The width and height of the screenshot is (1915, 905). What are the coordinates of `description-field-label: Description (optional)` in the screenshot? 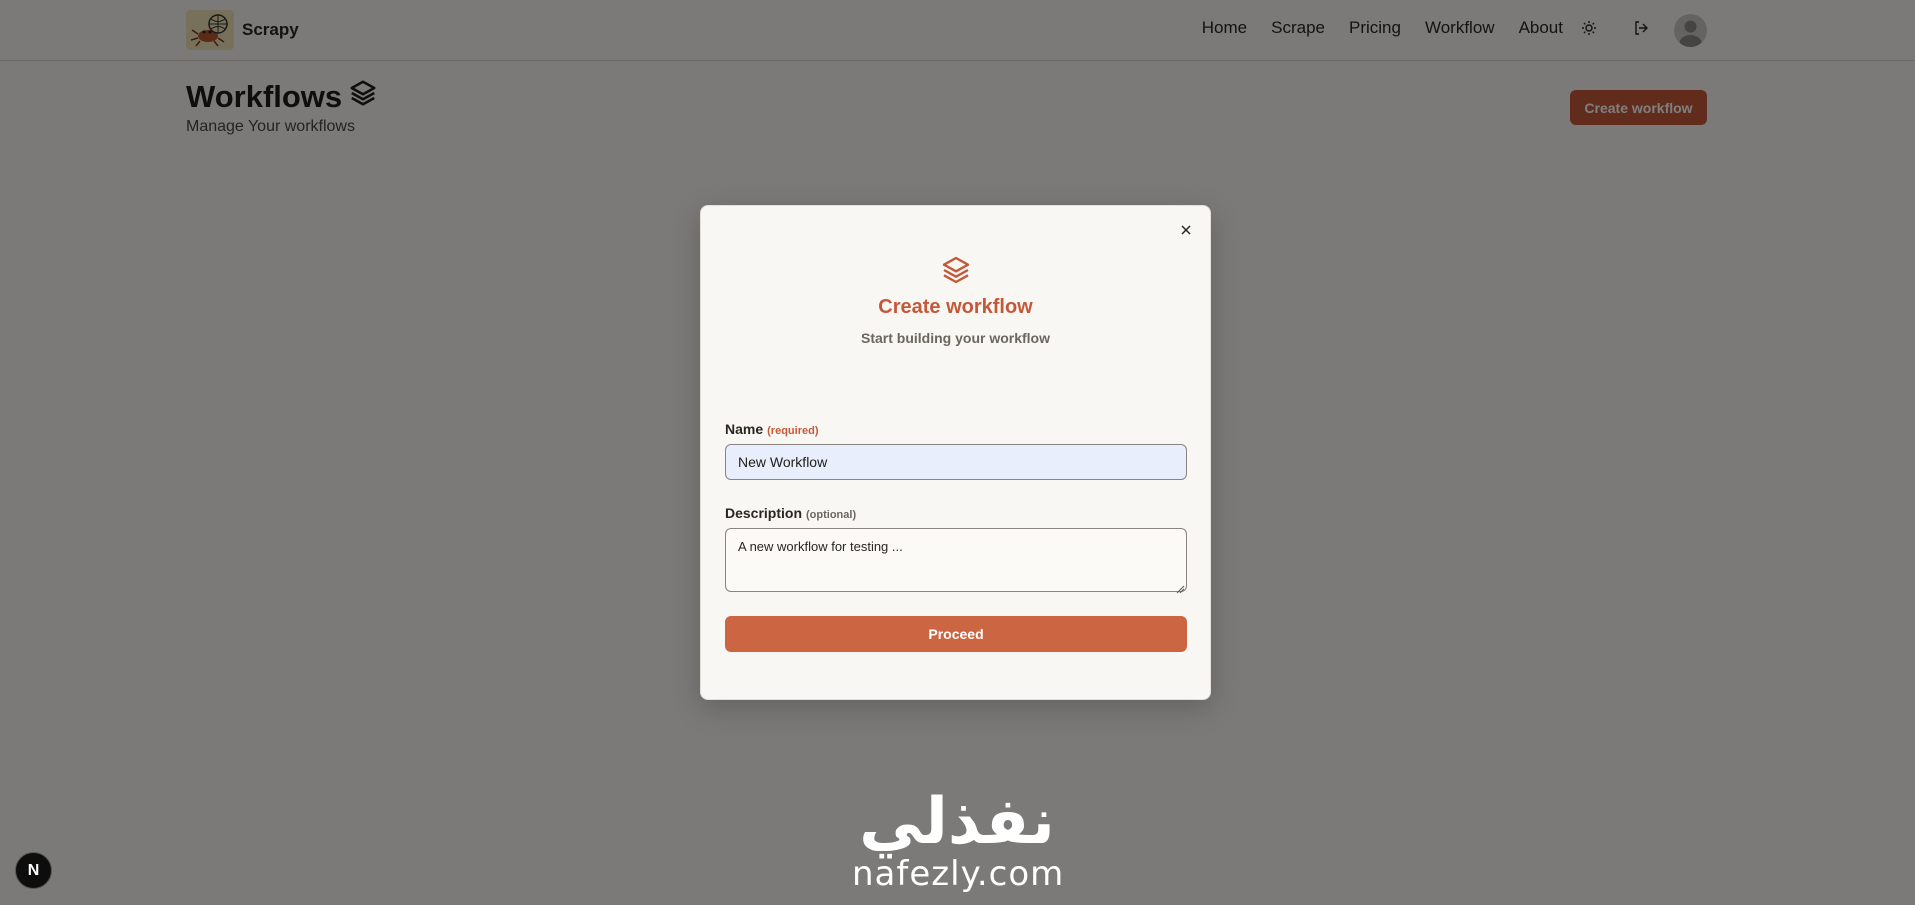 It's located at (790, 513).